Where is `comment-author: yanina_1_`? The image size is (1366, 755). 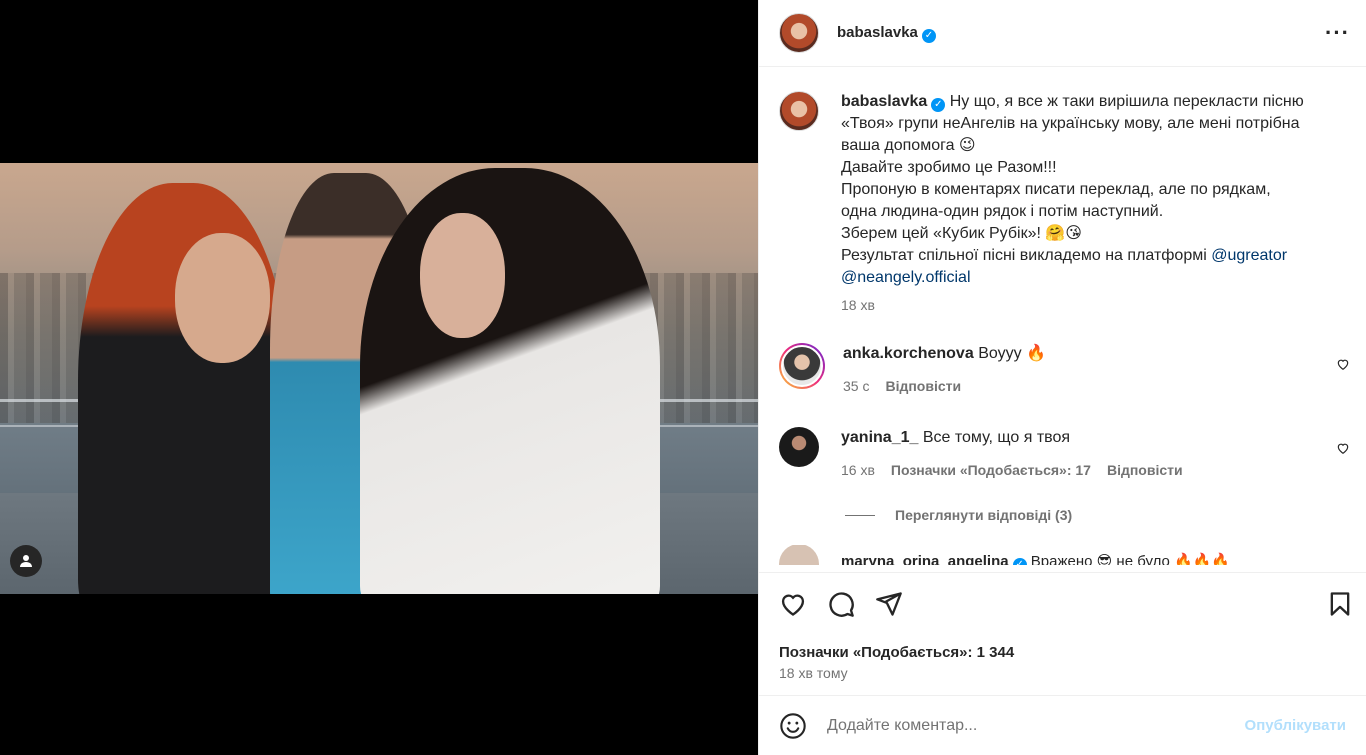
comment-author: yanina_1_ is located at coordinates (879, 437).